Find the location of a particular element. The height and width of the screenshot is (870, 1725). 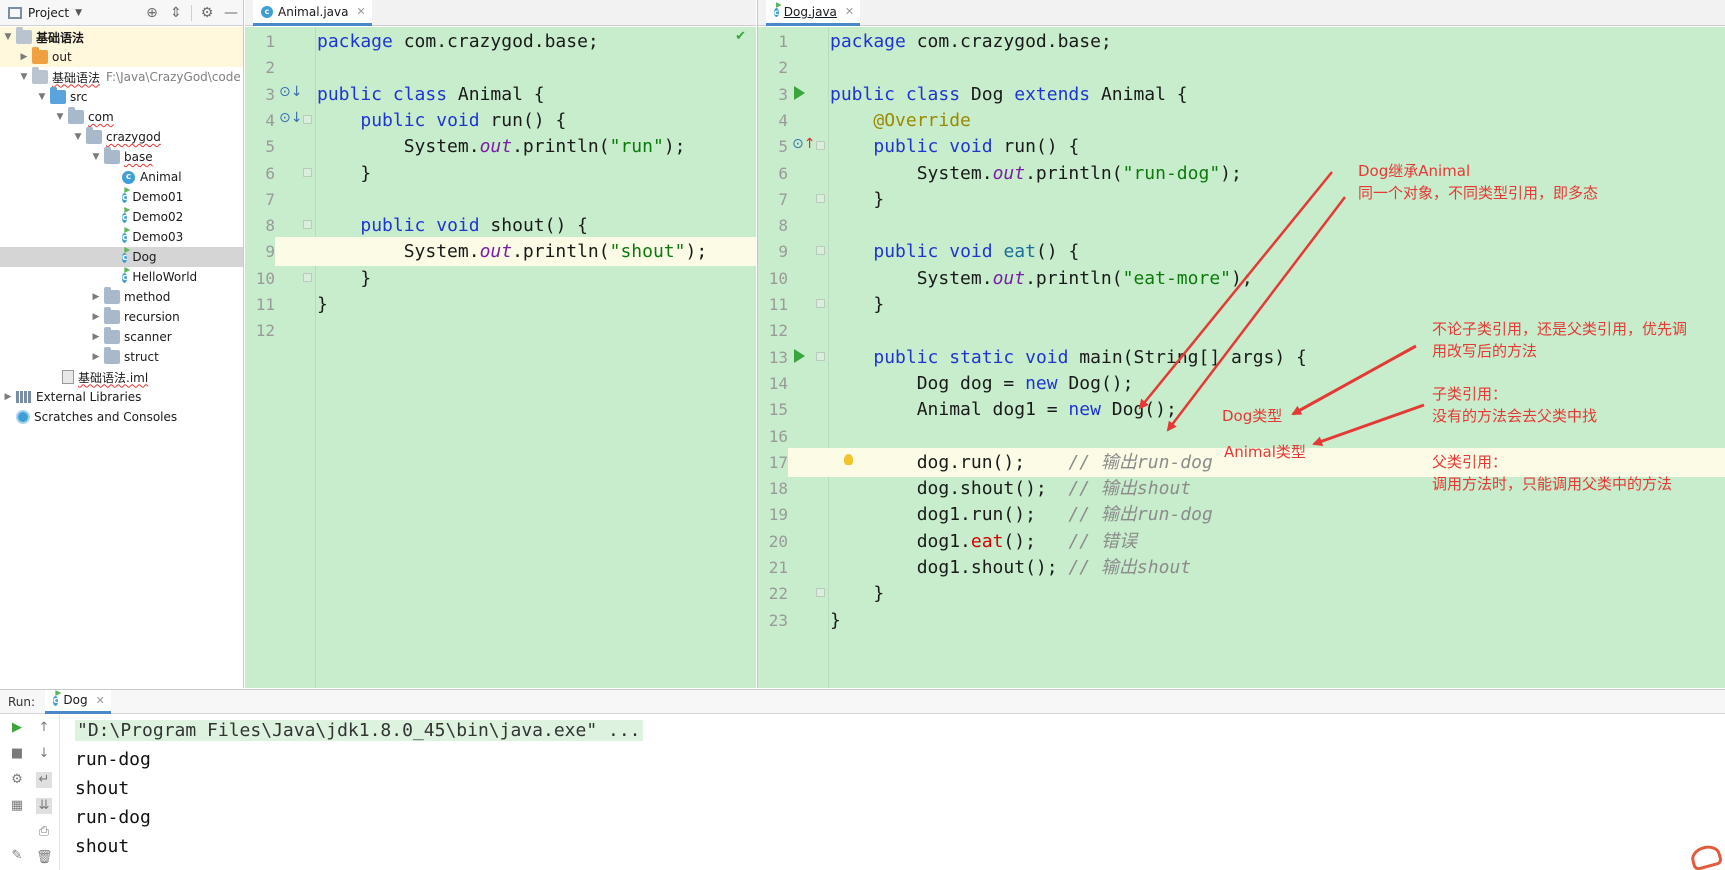

code-line: 5 System.out.println("run"); is located at coordinates (500, 146).